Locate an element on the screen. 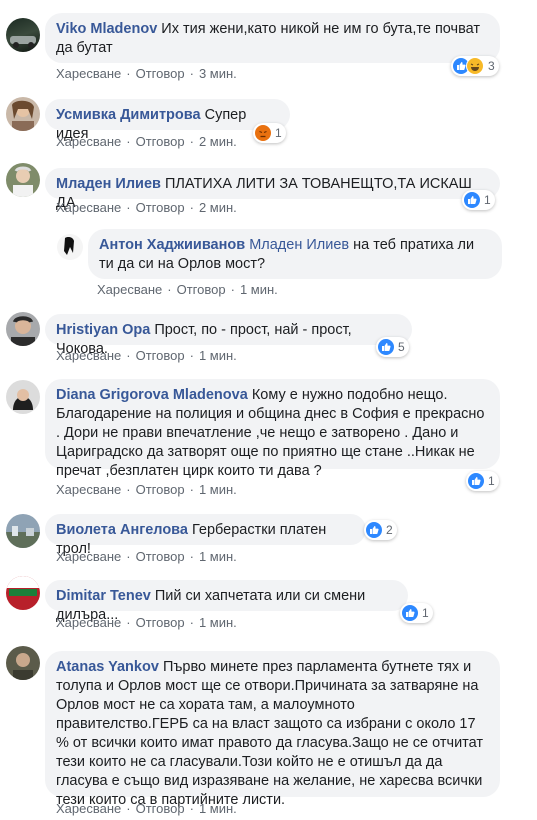 The width and height of the screenshot is (537, 820). reaction-count: 5 is located at coordinates (401, 347).